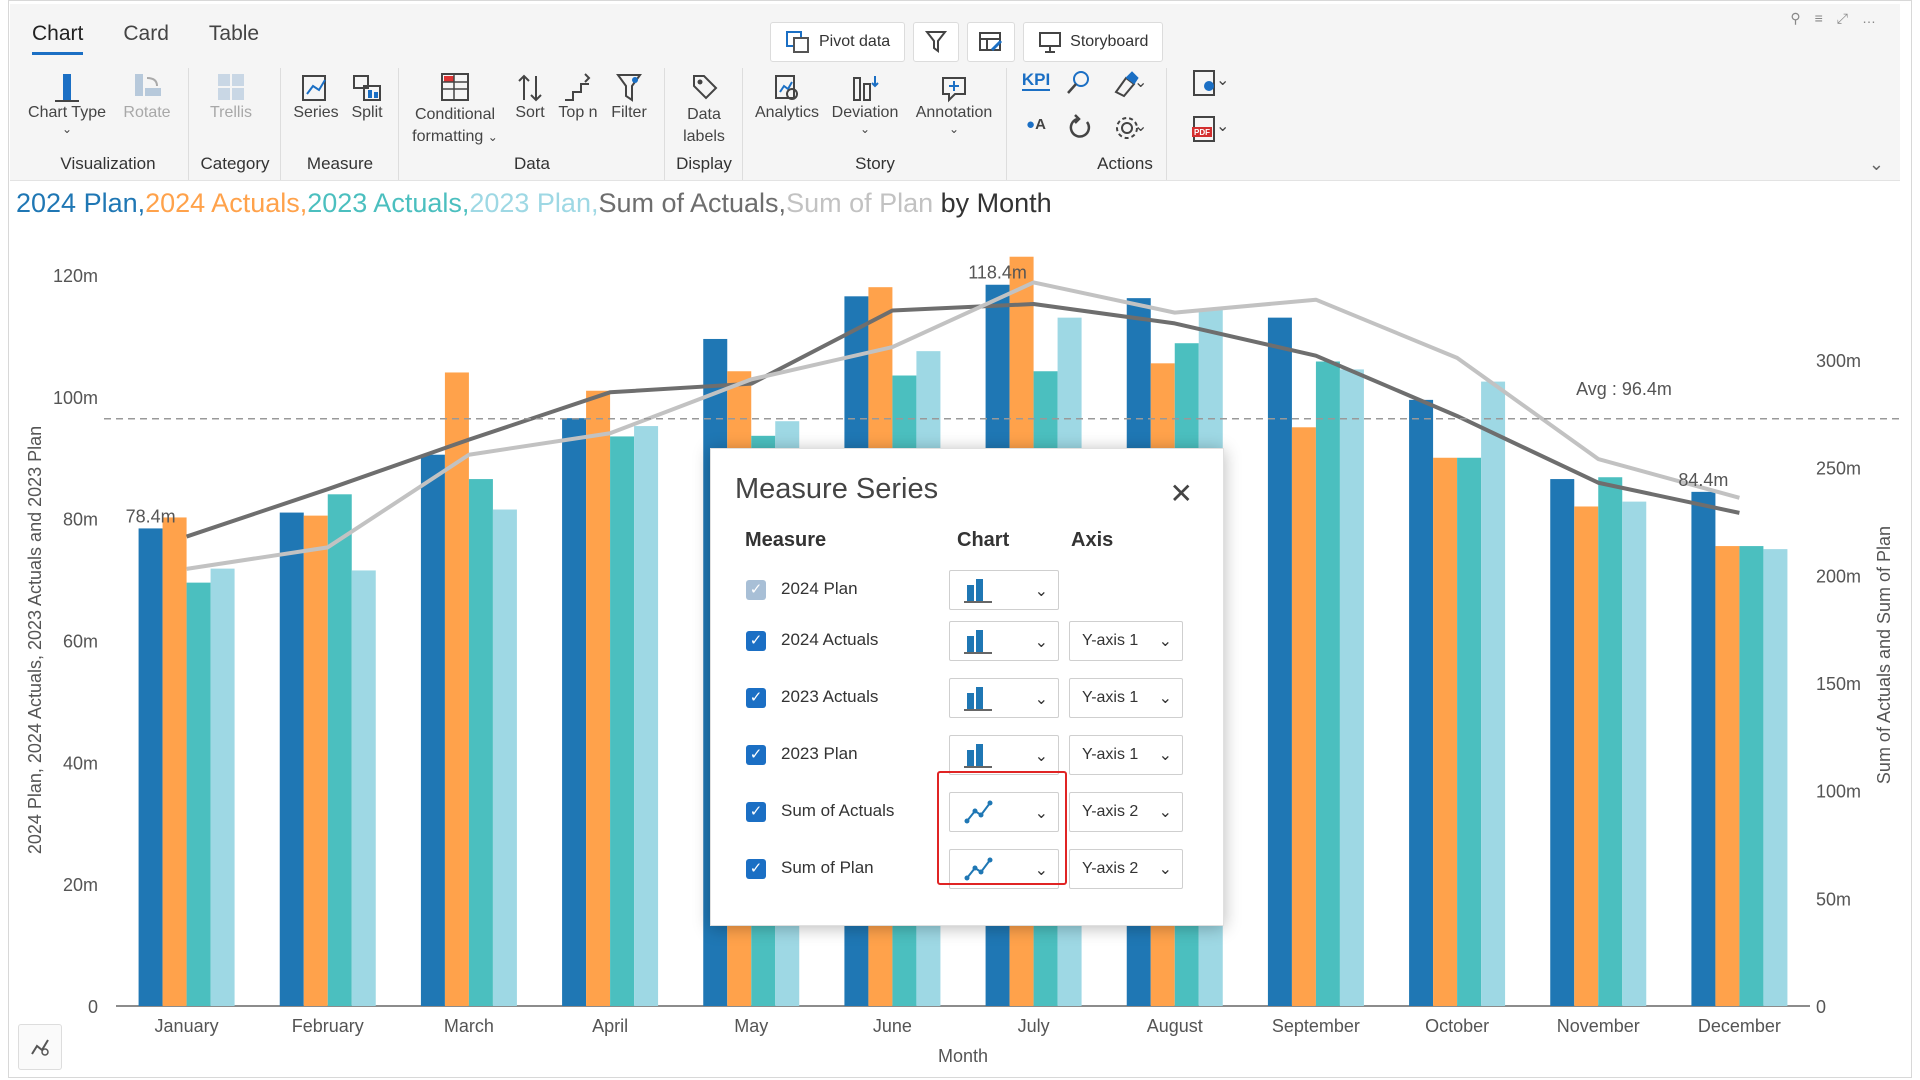 This screenshot has height=1080, width=1920. What do you see at coordinates (1002, 828) in the screenshot?
I see `highlight-box` at bounding box center [1002, 828].